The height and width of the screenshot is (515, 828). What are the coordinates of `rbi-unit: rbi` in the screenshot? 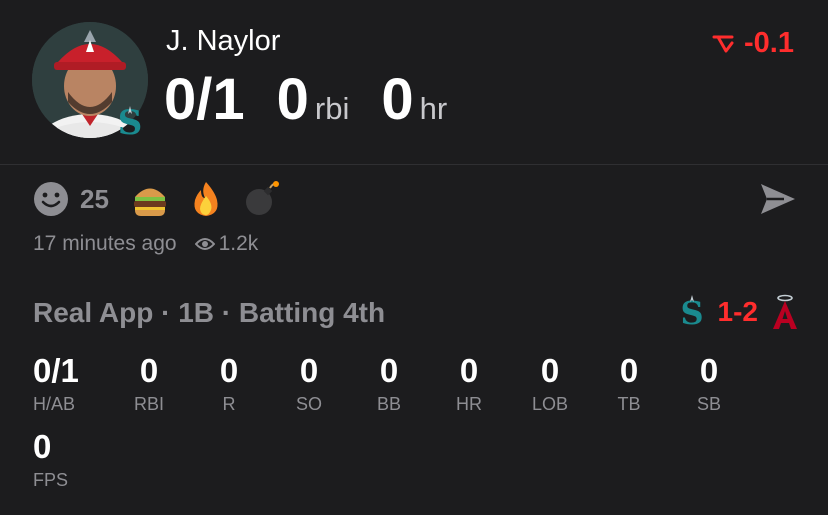 It's located at (332, 108).